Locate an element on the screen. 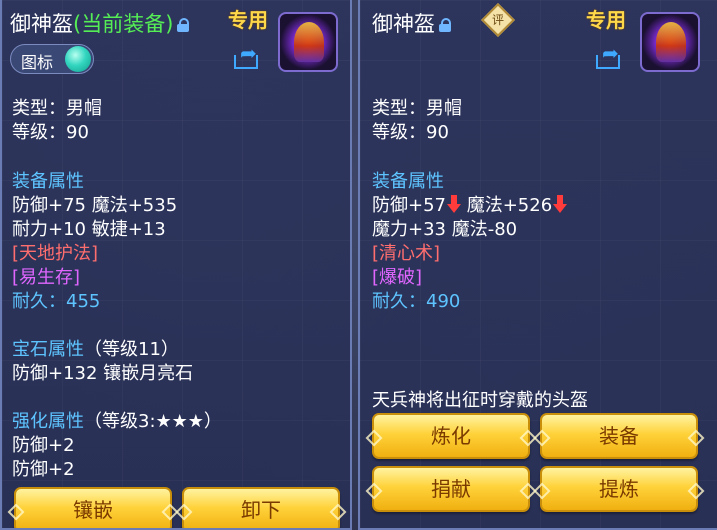  attr-line-1: 防御+75 魔法+535 is located at coordinates (95, 205).